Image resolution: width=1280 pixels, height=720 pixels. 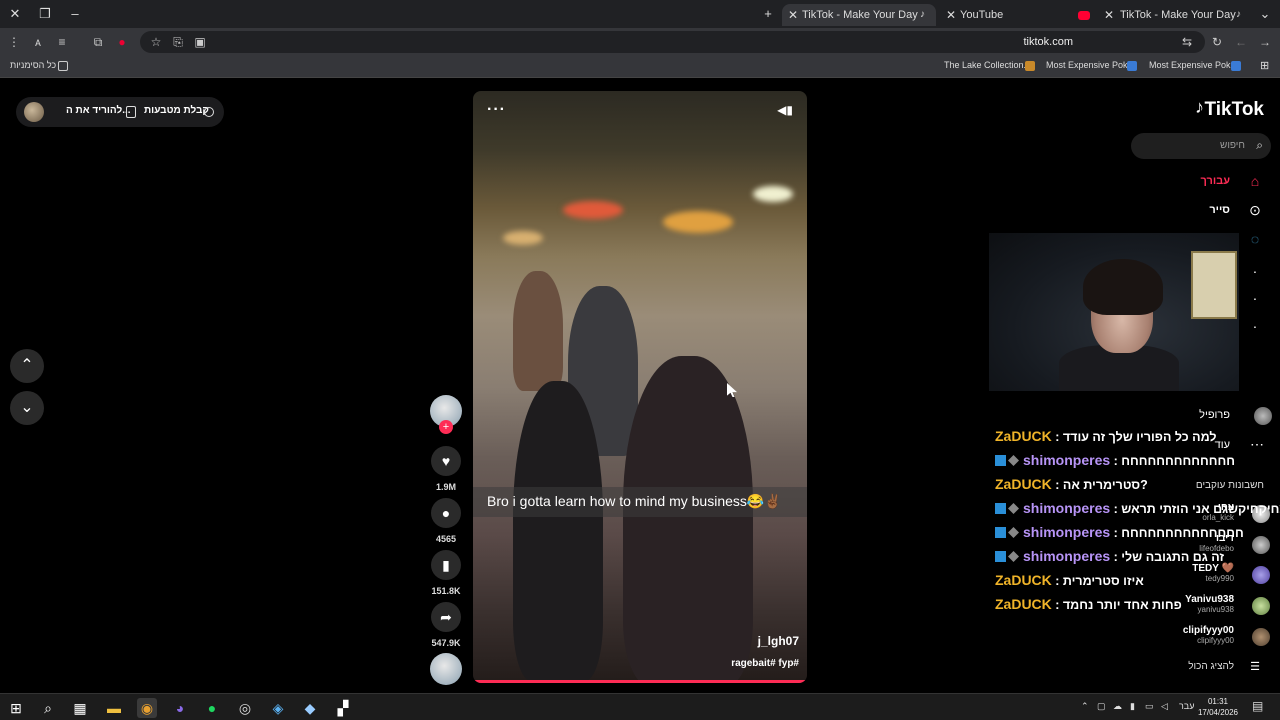 What do you see at coordinates (765, 663) in the screenshot?
I see `video-hashtags: ragebait# fyp#` at bounding box center [765, 663].